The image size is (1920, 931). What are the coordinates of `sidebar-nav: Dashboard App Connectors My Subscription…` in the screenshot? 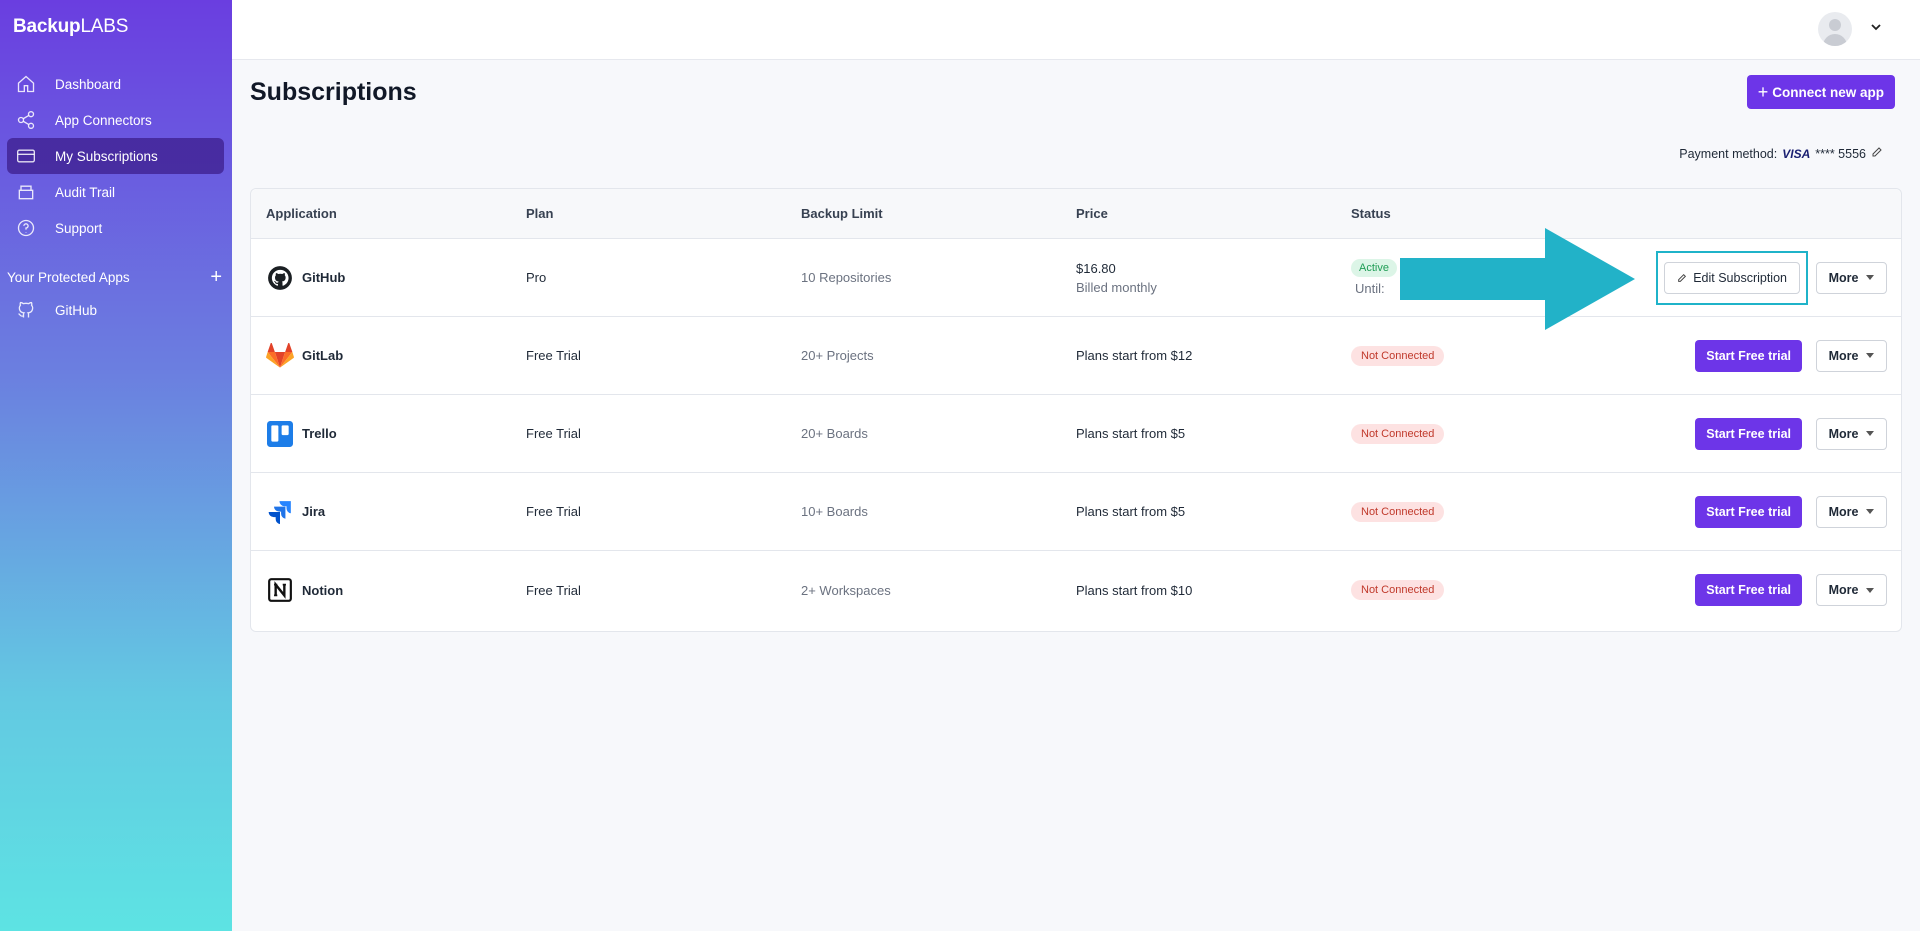 It's located at (115, 156).